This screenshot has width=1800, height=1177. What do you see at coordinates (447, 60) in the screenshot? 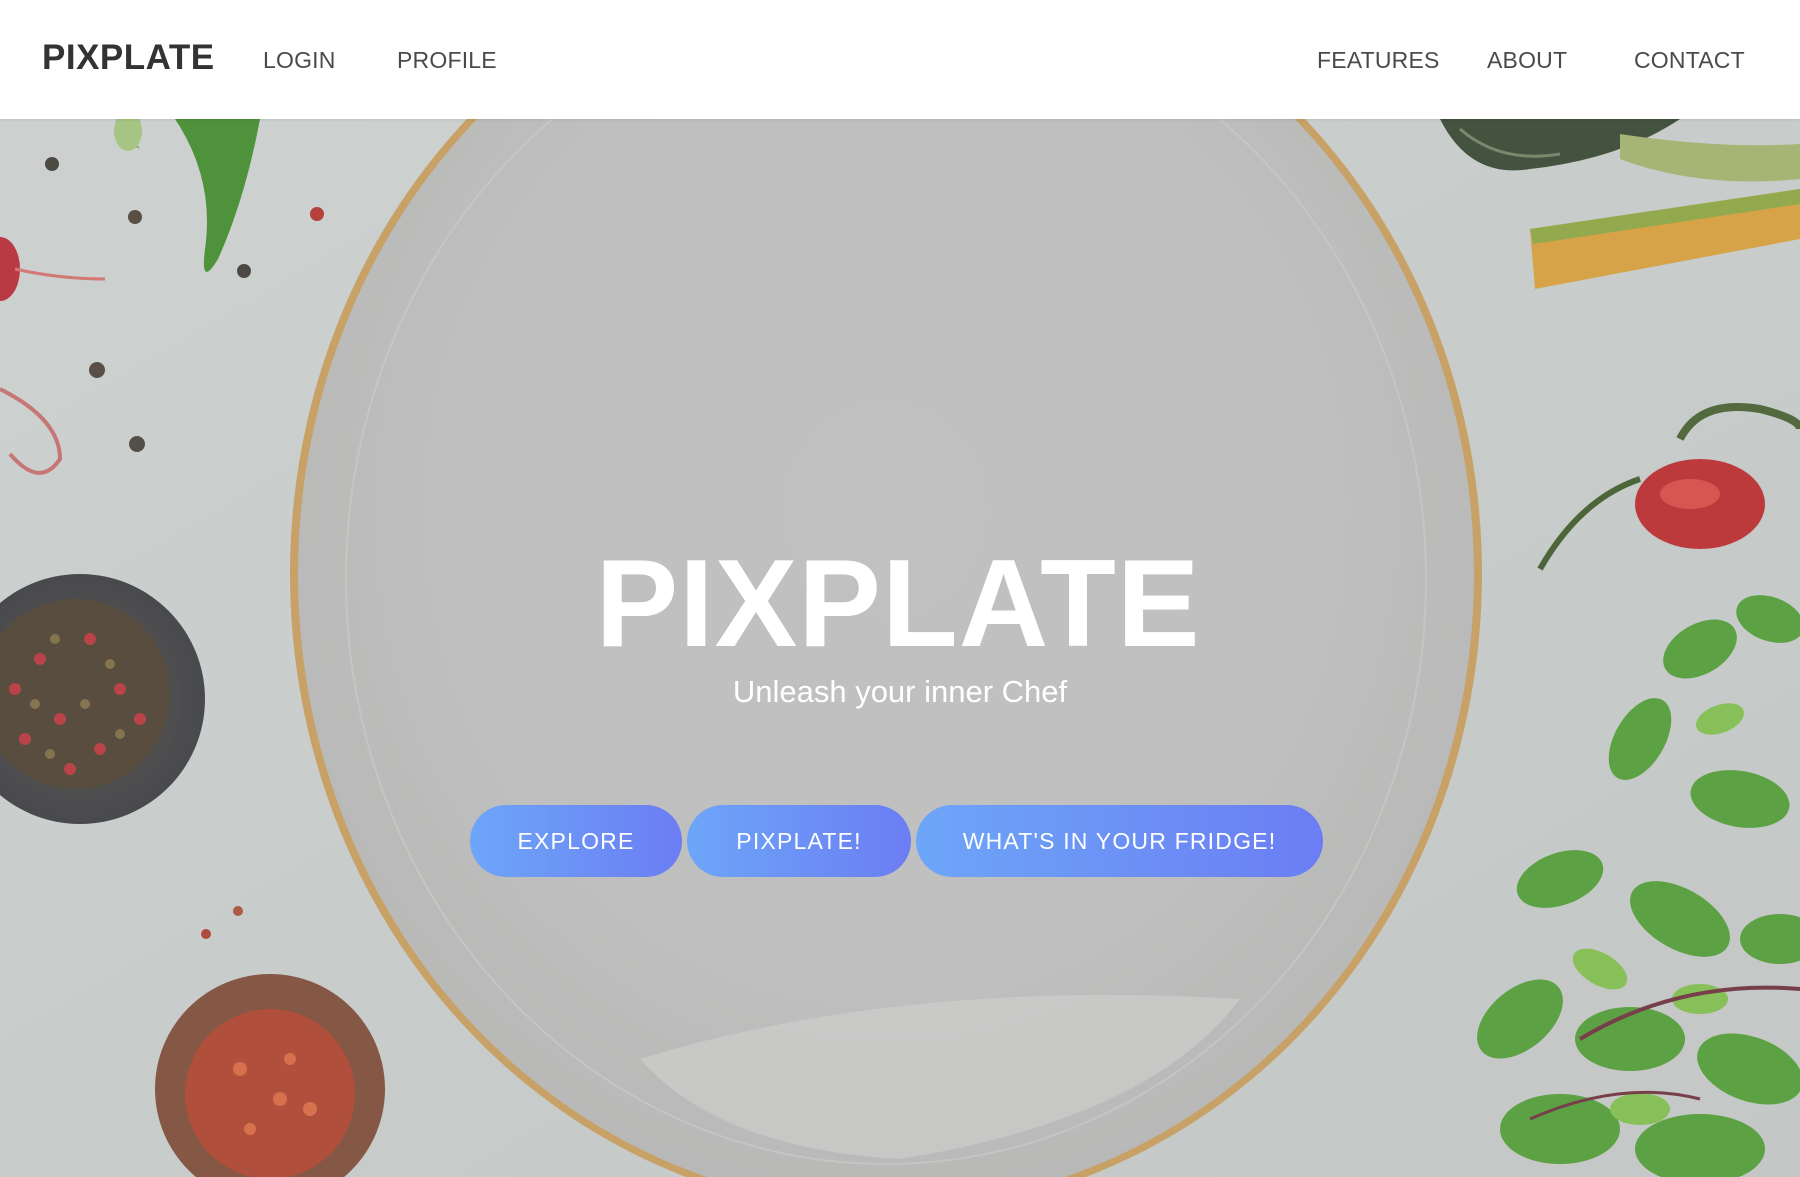
I see `nav-profile-link: PROFILE` at bounding box center [447, 60].